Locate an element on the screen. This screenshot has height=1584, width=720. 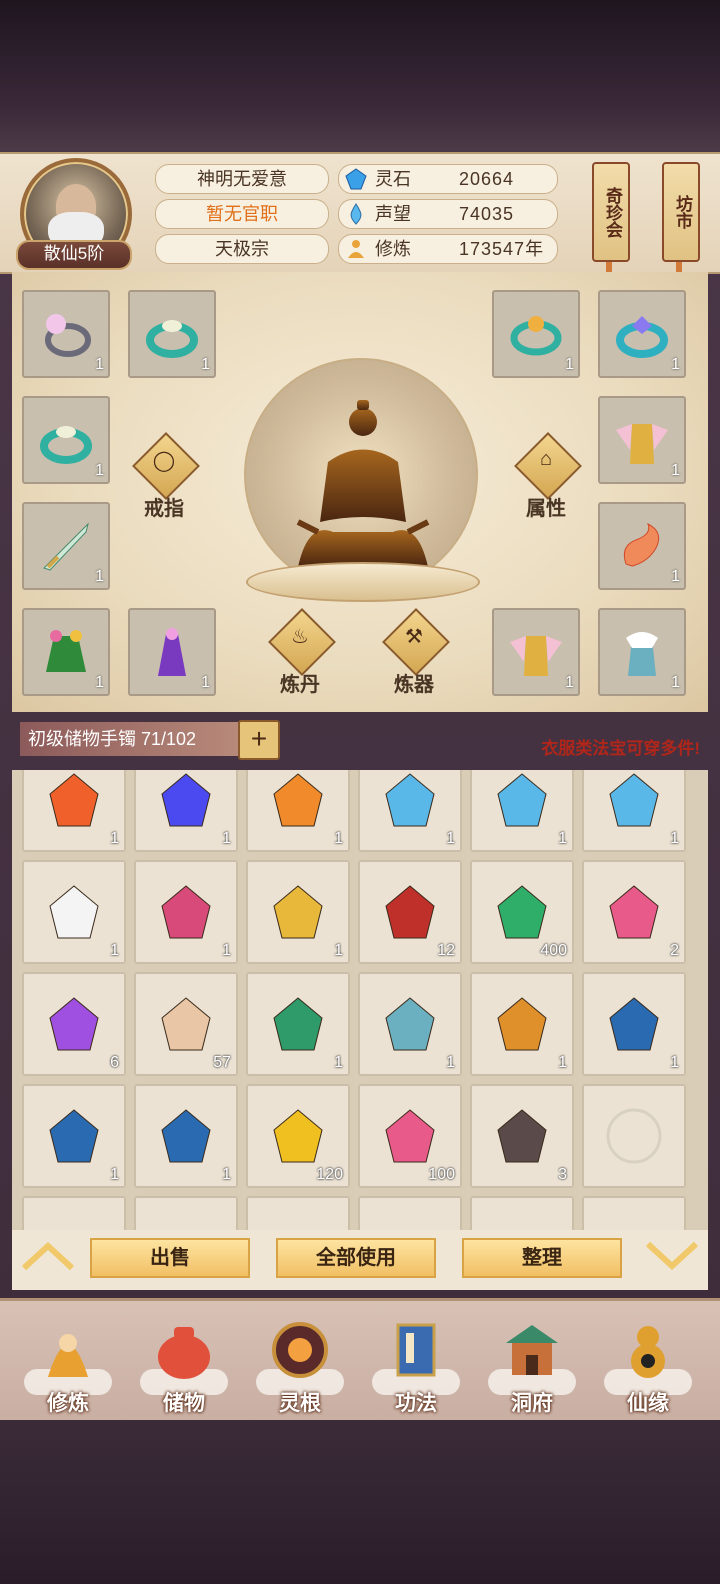
nav-storage: 储物 is located at coordinates (184, 1364).